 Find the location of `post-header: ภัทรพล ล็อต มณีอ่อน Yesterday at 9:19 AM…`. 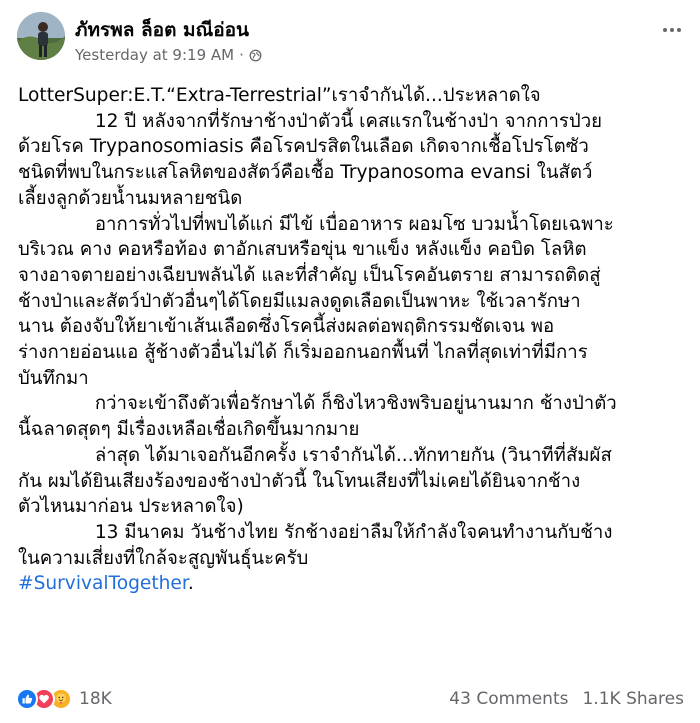

post-header: ภัทรพล ล็อต มณีอ่อน Yesterday at 9:19 AM… is located at coordinates (351, 40).